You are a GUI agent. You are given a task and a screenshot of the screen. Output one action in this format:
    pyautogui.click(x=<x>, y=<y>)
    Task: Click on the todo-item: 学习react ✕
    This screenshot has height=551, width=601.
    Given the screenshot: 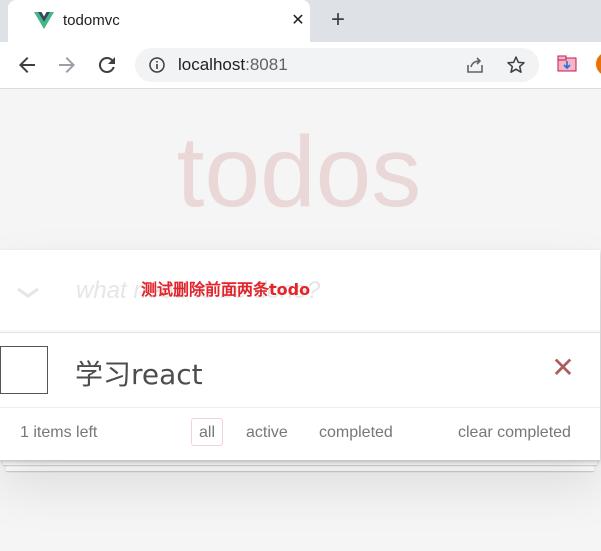 What is the action you would take?
    pyautogui.click(x=300, y=370)
    